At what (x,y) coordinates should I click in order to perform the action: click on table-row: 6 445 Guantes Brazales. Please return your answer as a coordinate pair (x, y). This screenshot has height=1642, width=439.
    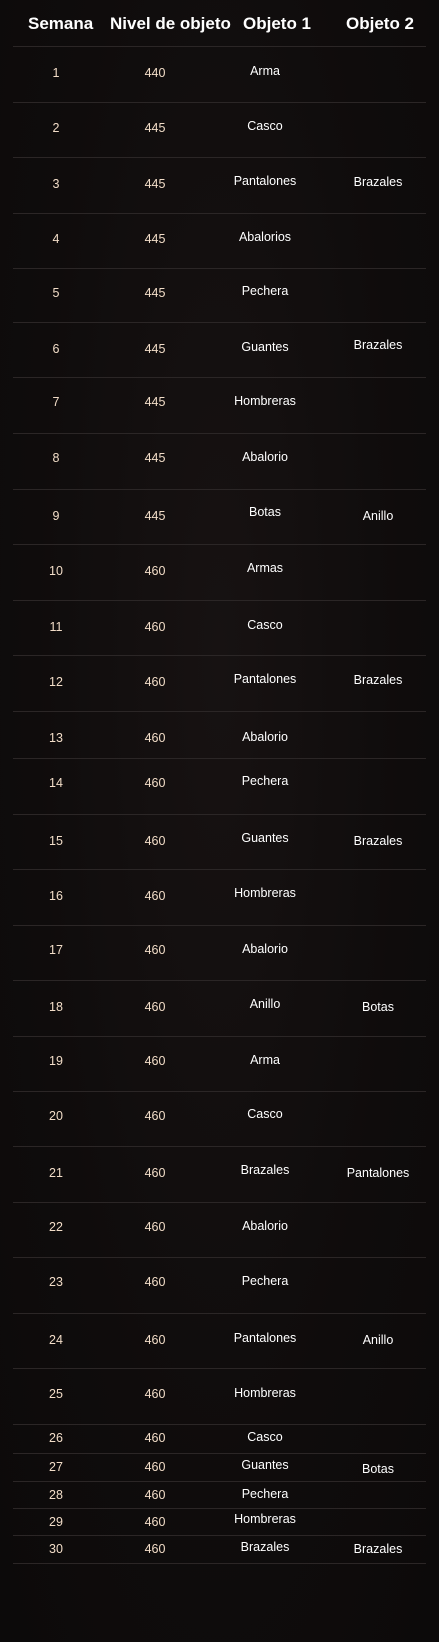
    Looking at the image, I should click on (219, 350).